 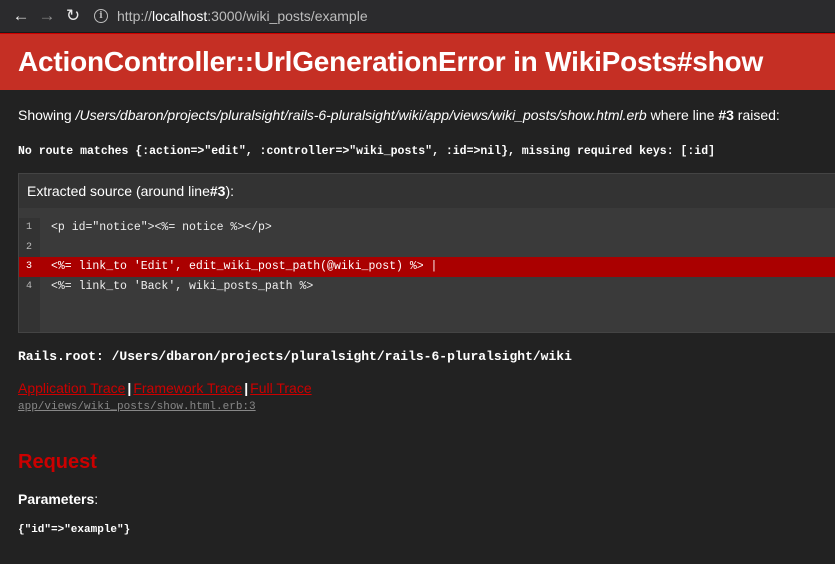 I want to click on code-line: <%= link_to 'Back', wiki_posts_path %>, so click(x=182, y=286).